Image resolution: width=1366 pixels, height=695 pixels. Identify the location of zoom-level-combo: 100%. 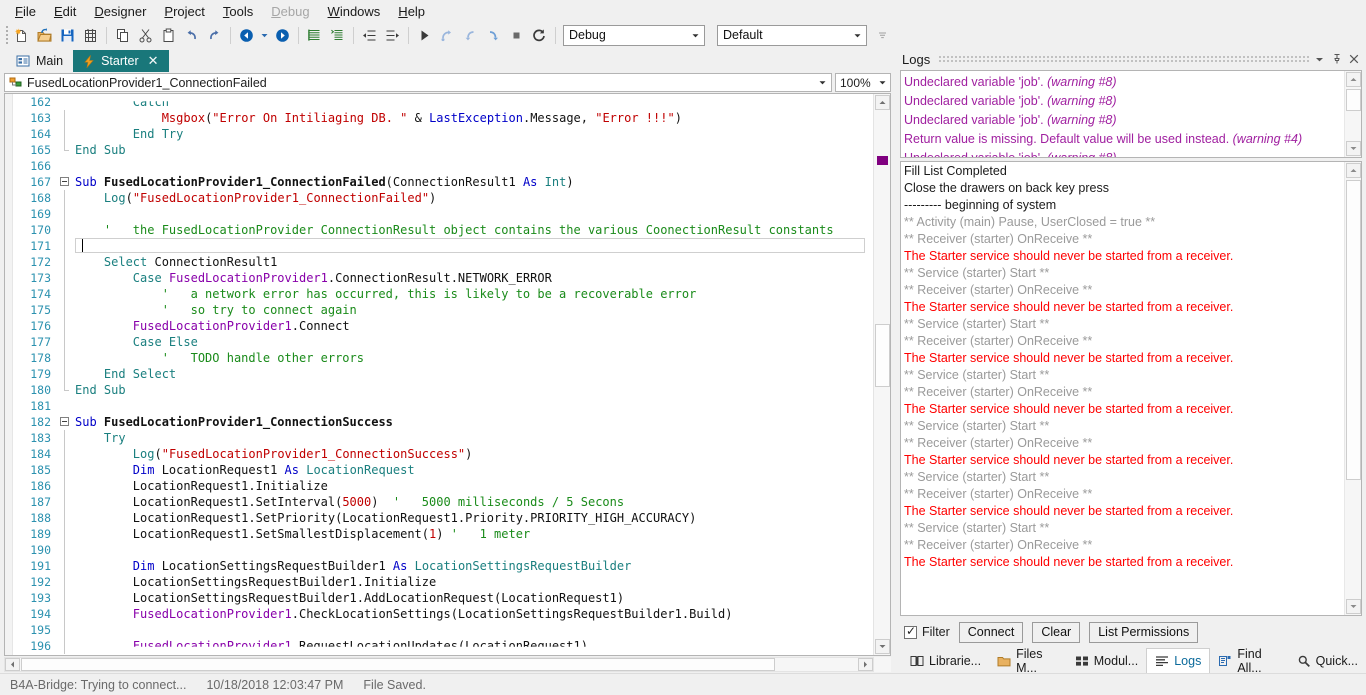
(863, 82).